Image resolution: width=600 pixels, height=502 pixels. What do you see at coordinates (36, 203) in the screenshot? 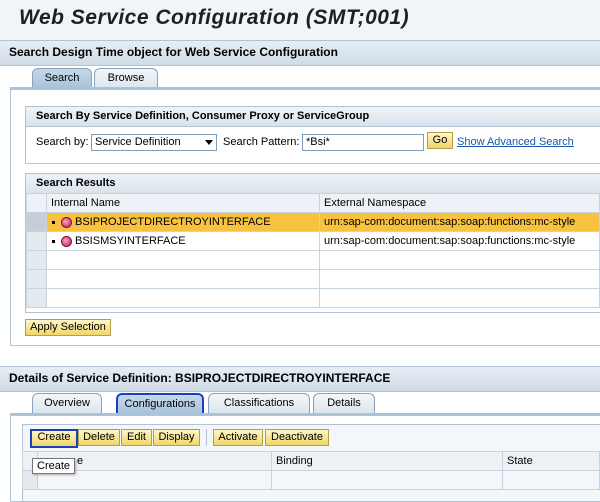
I see `select-all-cell` at bounding box center [36, 203].